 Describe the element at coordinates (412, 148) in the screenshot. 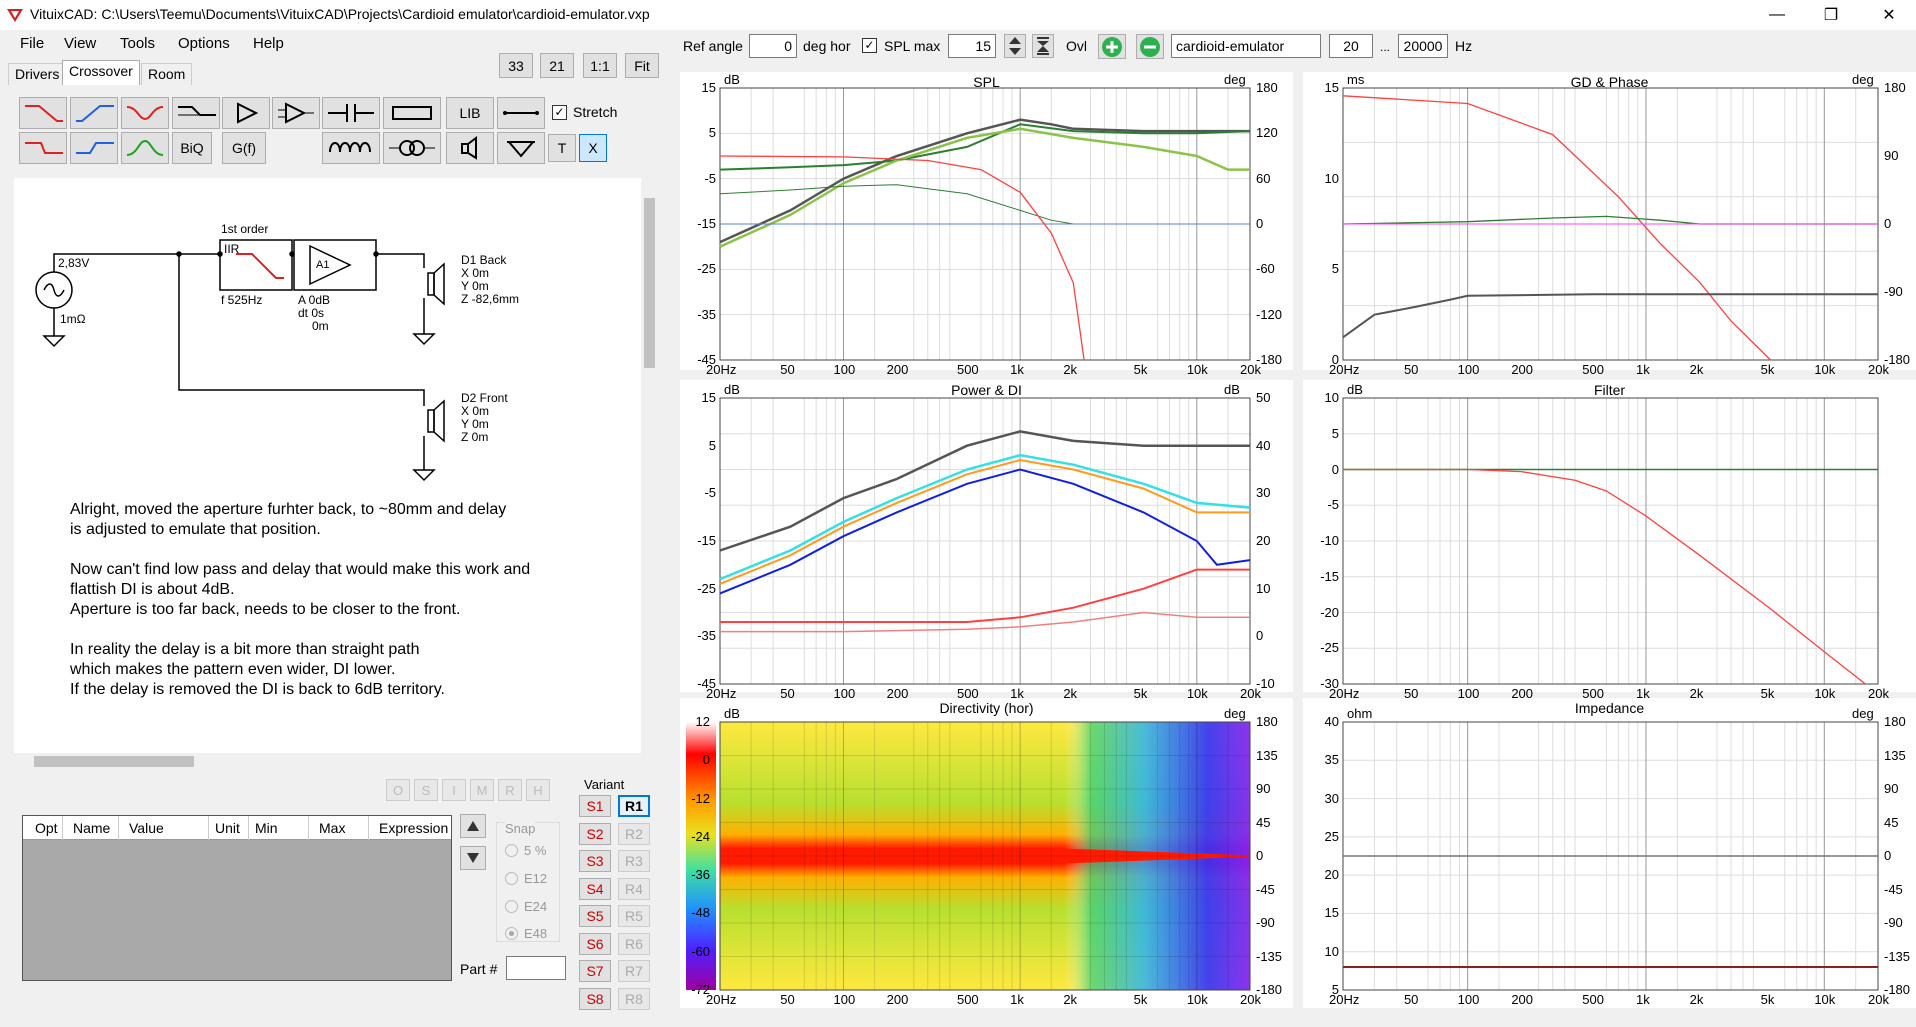

I see `transformer-button` at that location.